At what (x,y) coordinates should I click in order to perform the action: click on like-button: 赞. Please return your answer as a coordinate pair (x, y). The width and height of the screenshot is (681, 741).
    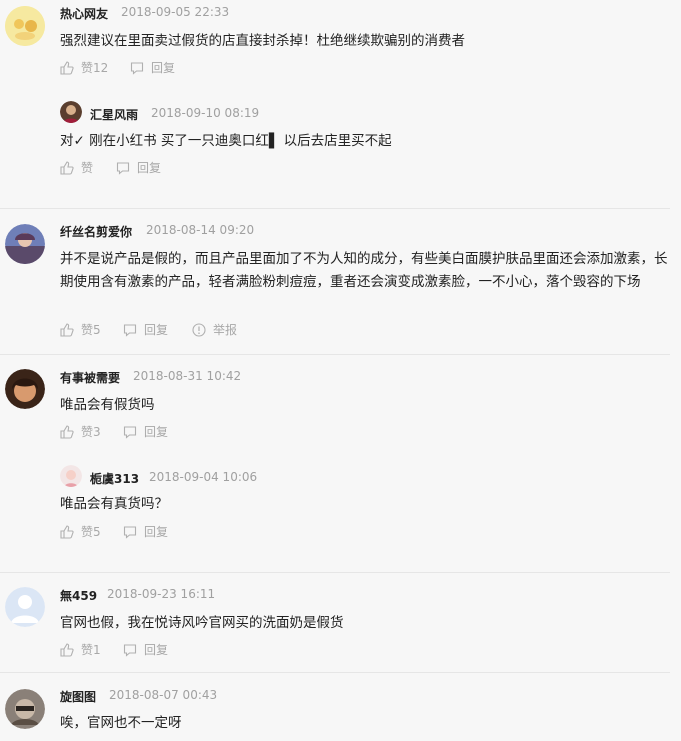
    Looking at the image, I should click on (76, 167).